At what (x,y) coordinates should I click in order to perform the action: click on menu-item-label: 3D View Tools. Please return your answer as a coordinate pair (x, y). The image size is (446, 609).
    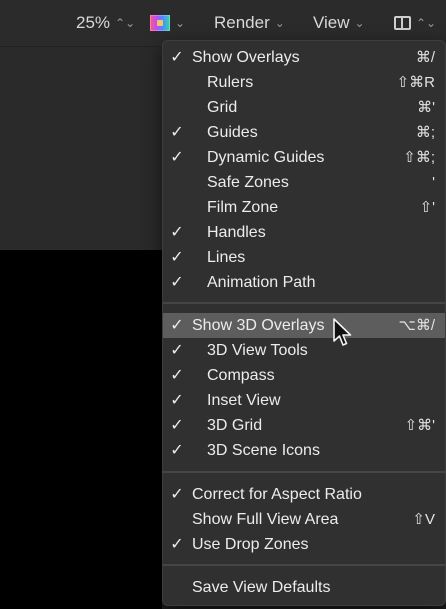
    Looking at the image, I should click on (257, 350).